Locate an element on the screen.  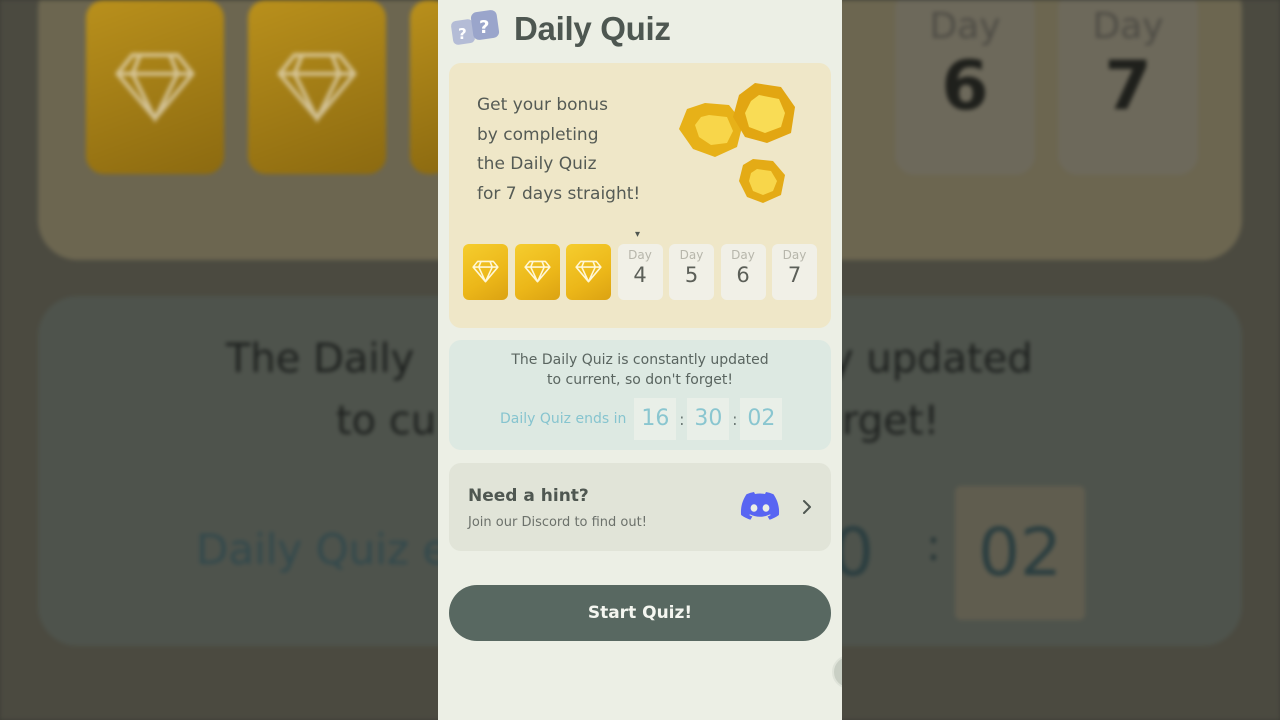
start-quiz-button: Start Quiz! is located at coordinates (640, 613).